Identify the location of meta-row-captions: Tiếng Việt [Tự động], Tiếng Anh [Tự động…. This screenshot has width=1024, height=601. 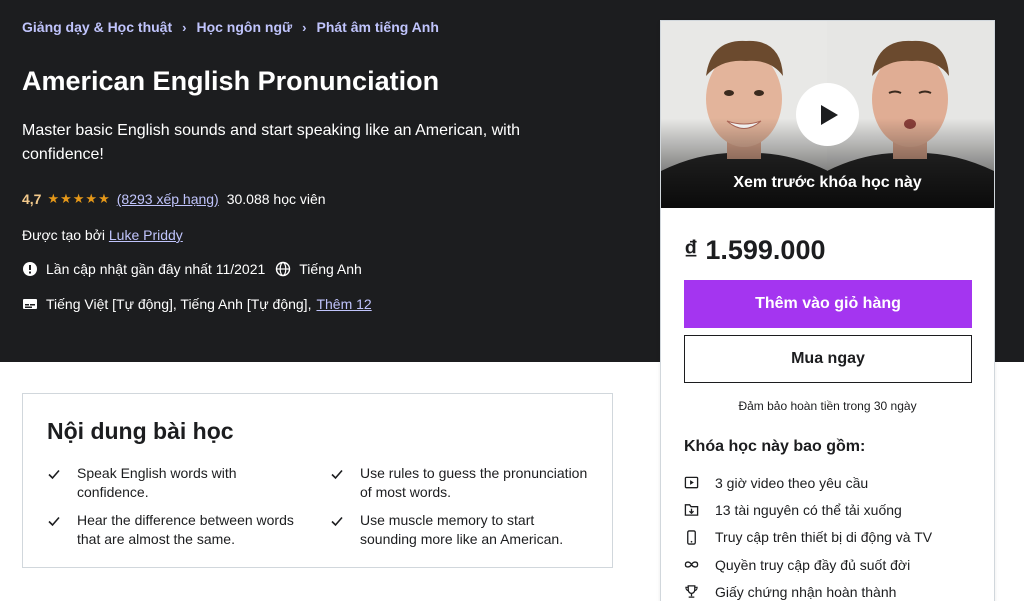
(197, 304).